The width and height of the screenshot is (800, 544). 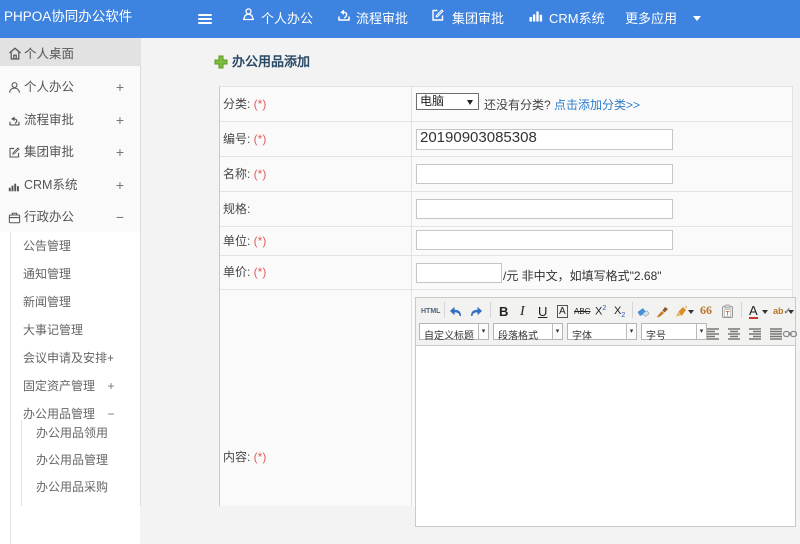 What do you see at coordinates (728, 314) in the screenshot?
I see `svg-text: T` at bounding box center [728, 314].